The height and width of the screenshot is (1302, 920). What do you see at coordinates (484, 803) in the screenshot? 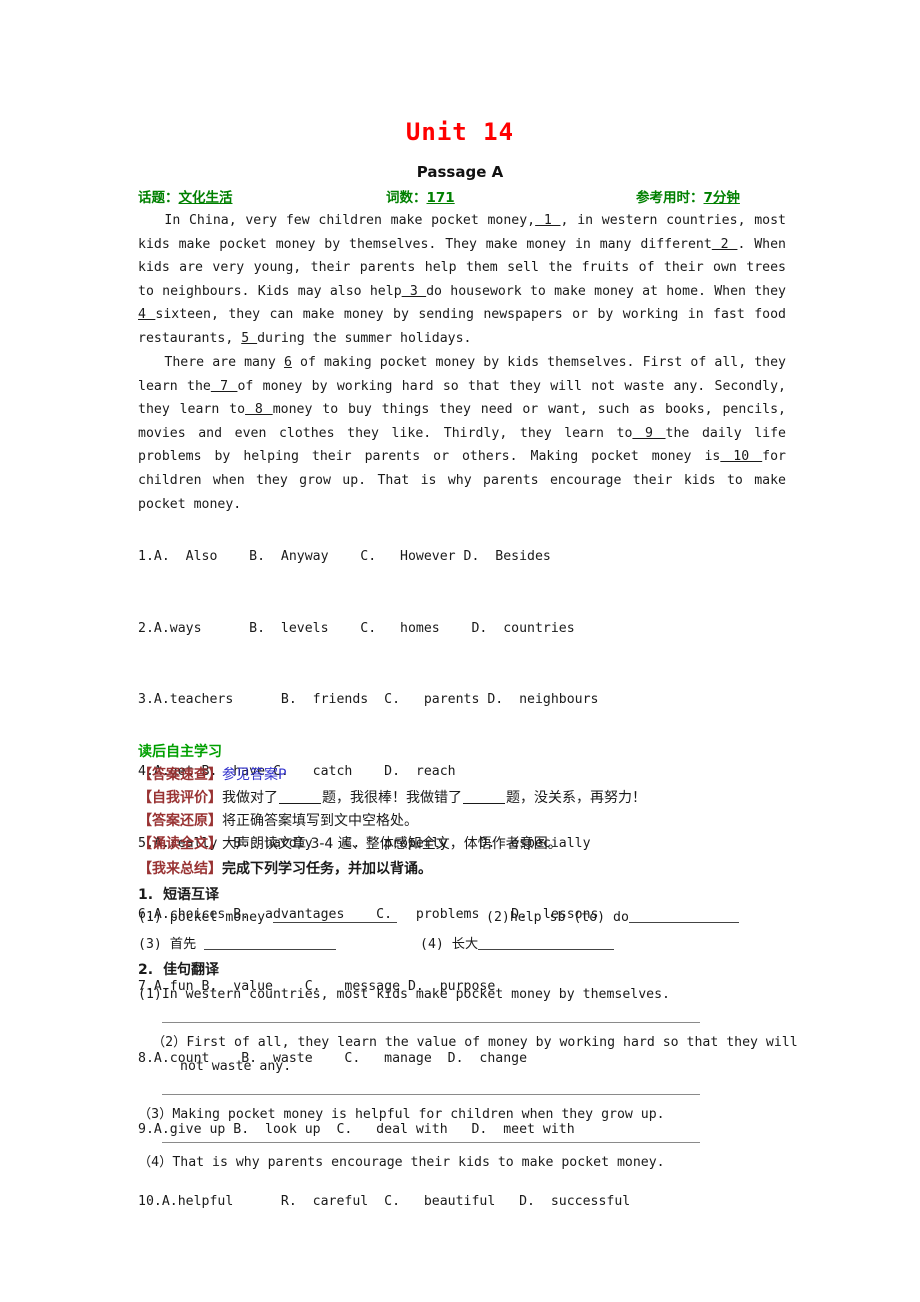
I see `wrong-count-blank` at bounding box center [484, 803].